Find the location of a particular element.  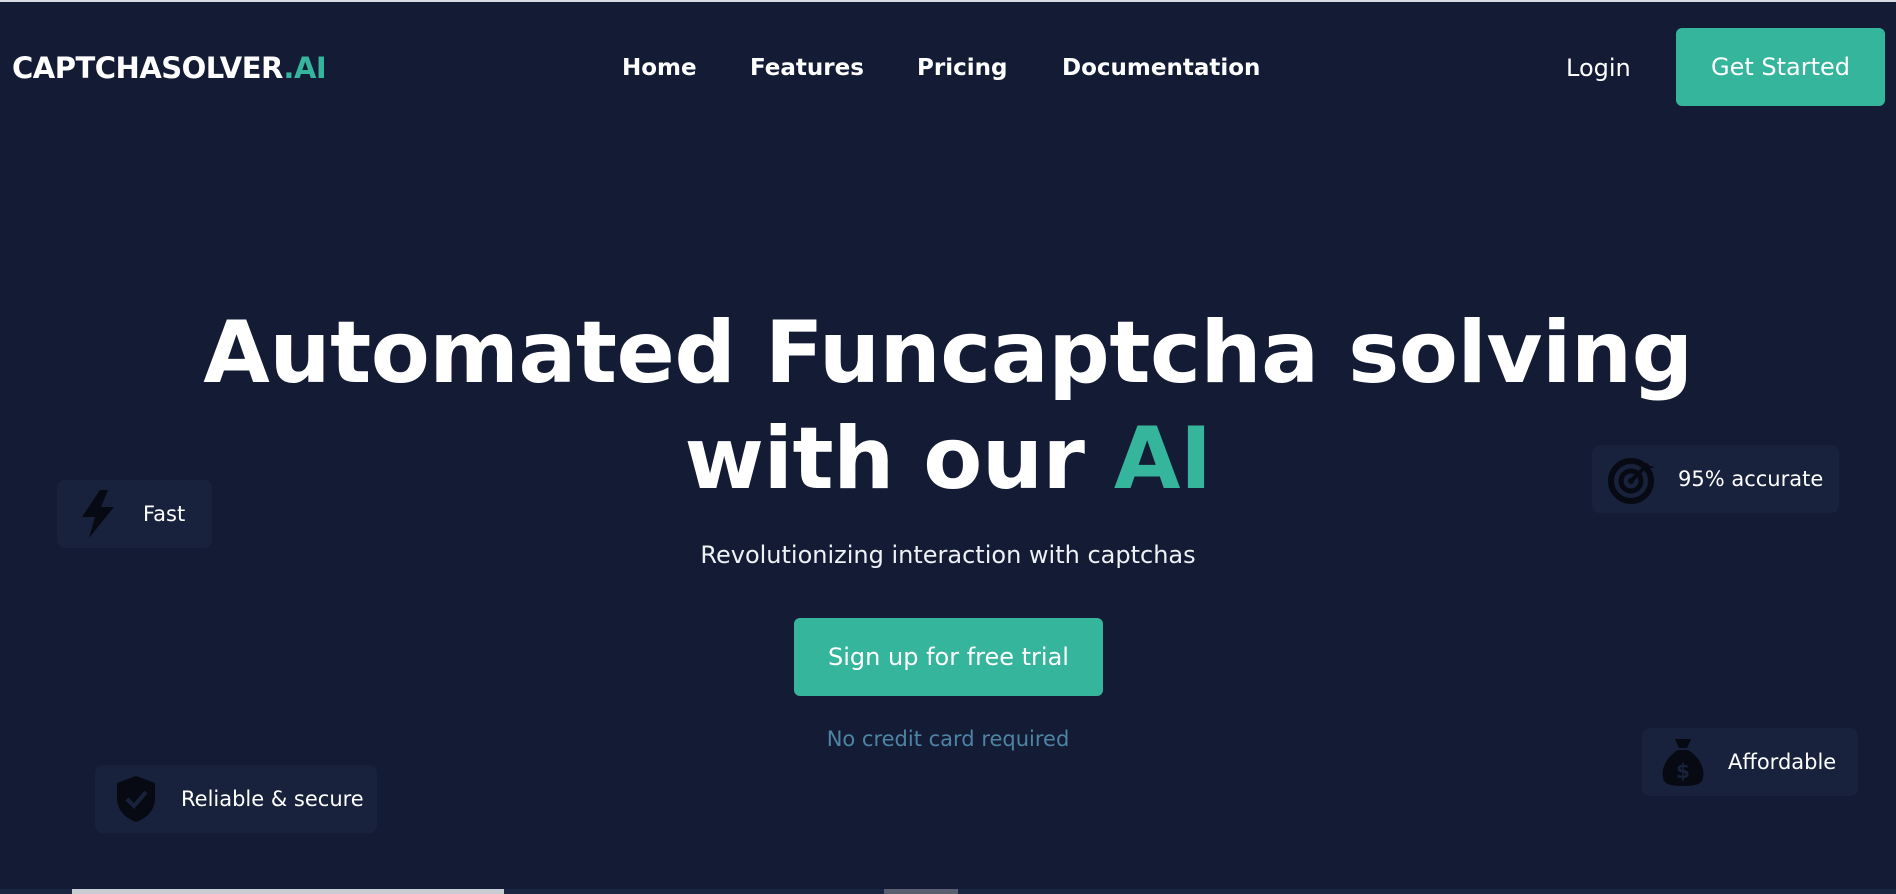

nav-documentation: Documentation is located at coordinates (1161, 68).